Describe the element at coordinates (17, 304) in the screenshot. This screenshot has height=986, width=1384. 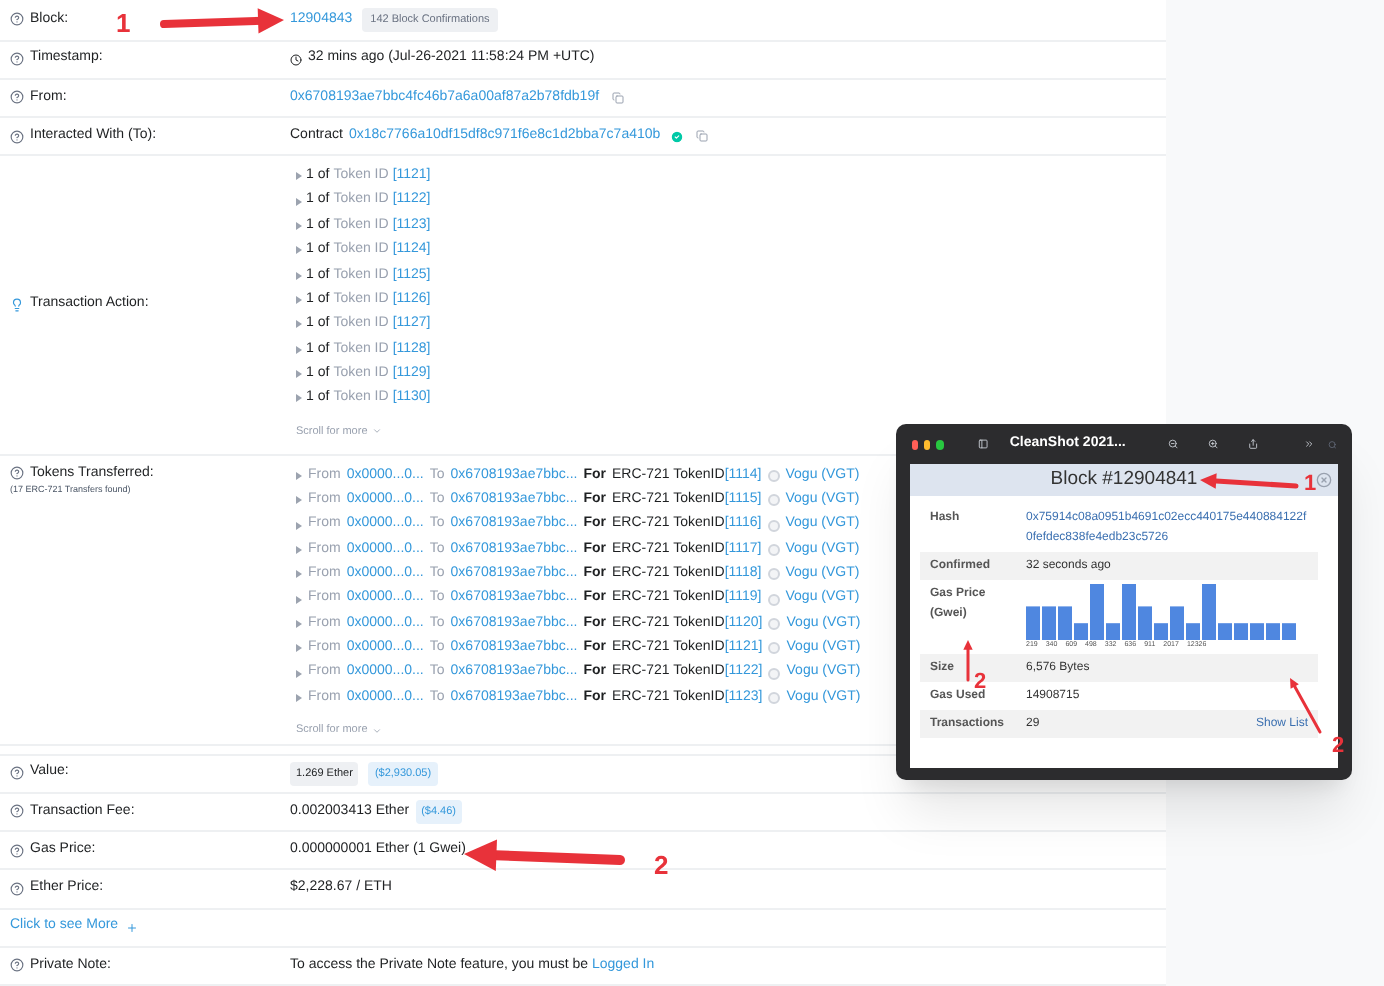
I see `lightbulb-icon` at that location.